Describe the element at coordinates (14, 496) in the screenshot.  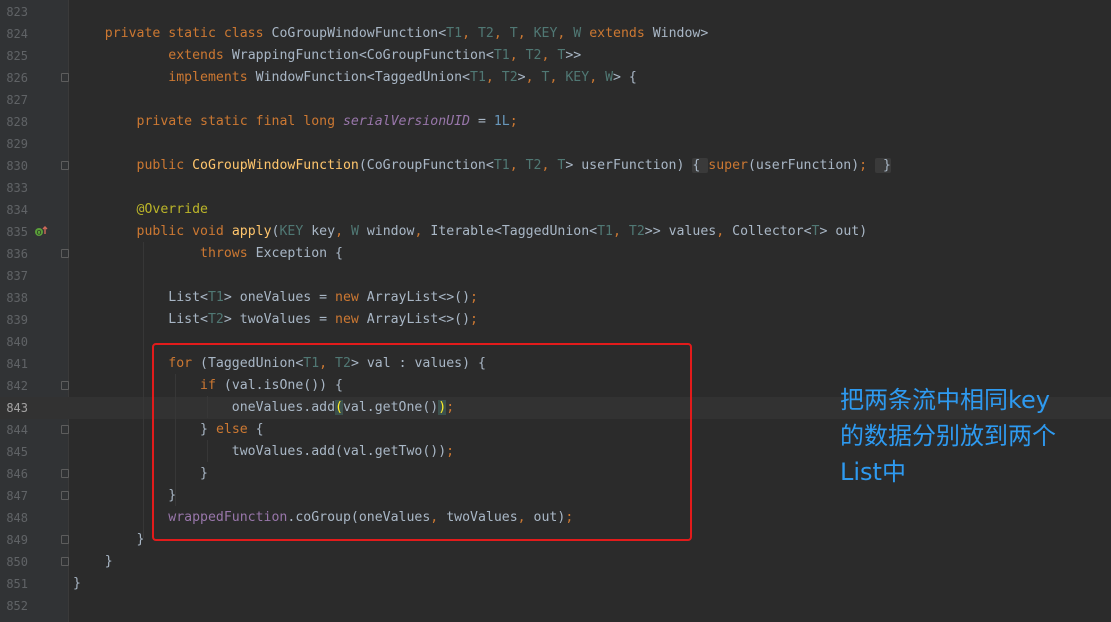
I see `line-number: 847` at that location.